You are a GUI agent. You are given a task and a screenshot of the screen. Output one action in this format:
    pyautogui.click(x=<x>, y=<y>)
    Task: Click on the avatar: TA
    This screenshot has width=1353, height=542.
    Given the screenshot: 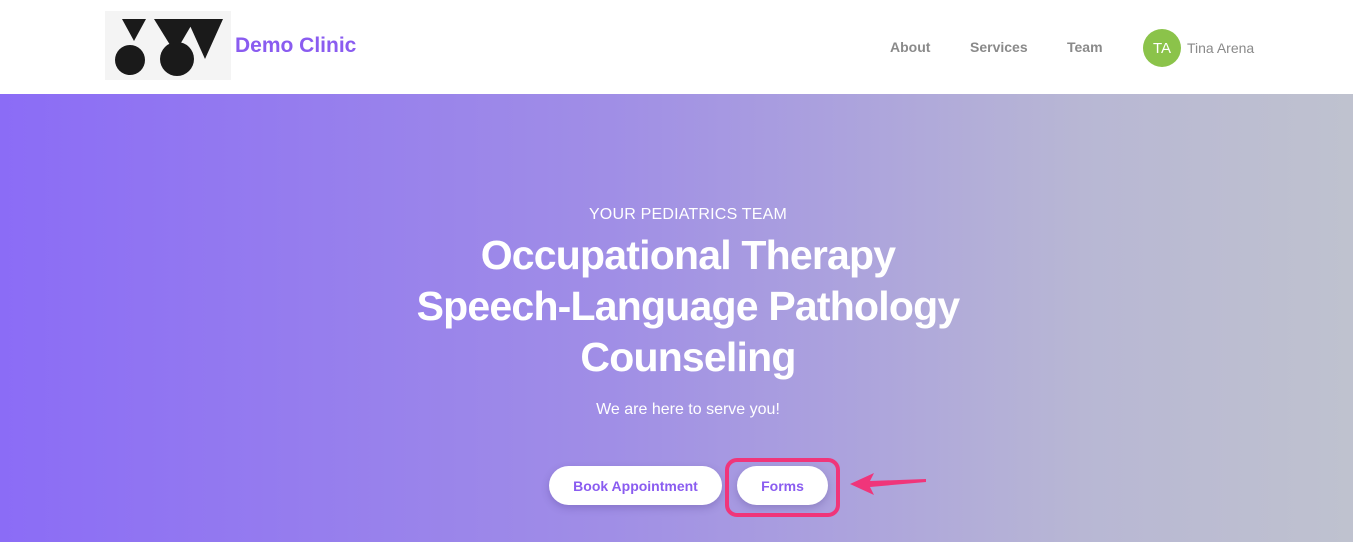 What is the action you would take?
    pyautogui.click(x=1162, y=48)
    